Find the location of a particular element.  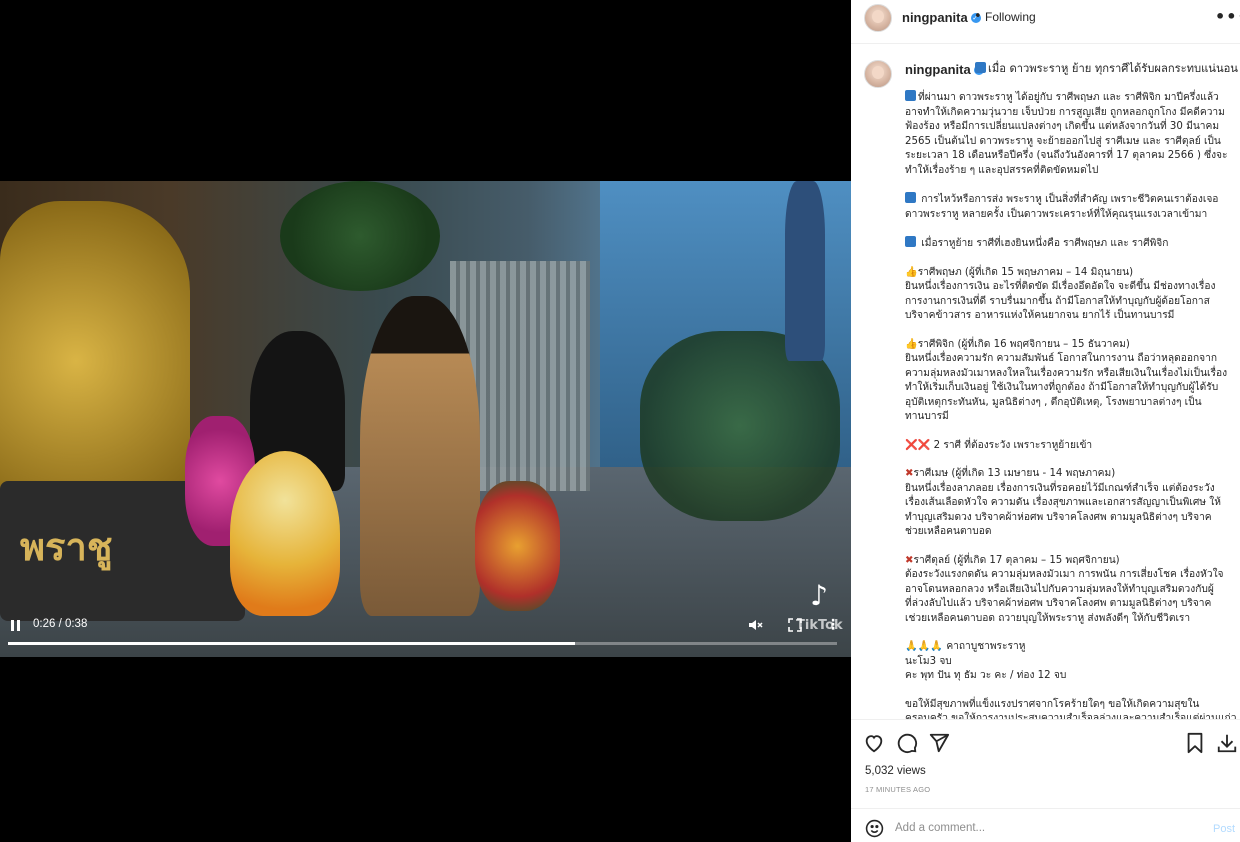

post-header: ningpanita • Following ••• is located at coordinates (1045, 22).